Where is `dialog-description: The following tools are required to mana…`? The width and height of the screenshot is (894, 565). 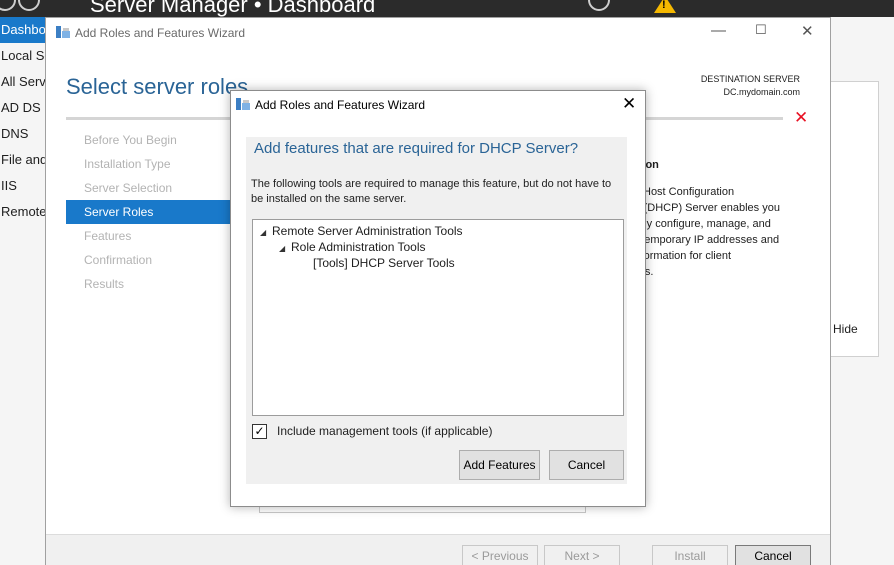 dialog-description: The following tools are required to mana… is located at coordinates (431, 191).